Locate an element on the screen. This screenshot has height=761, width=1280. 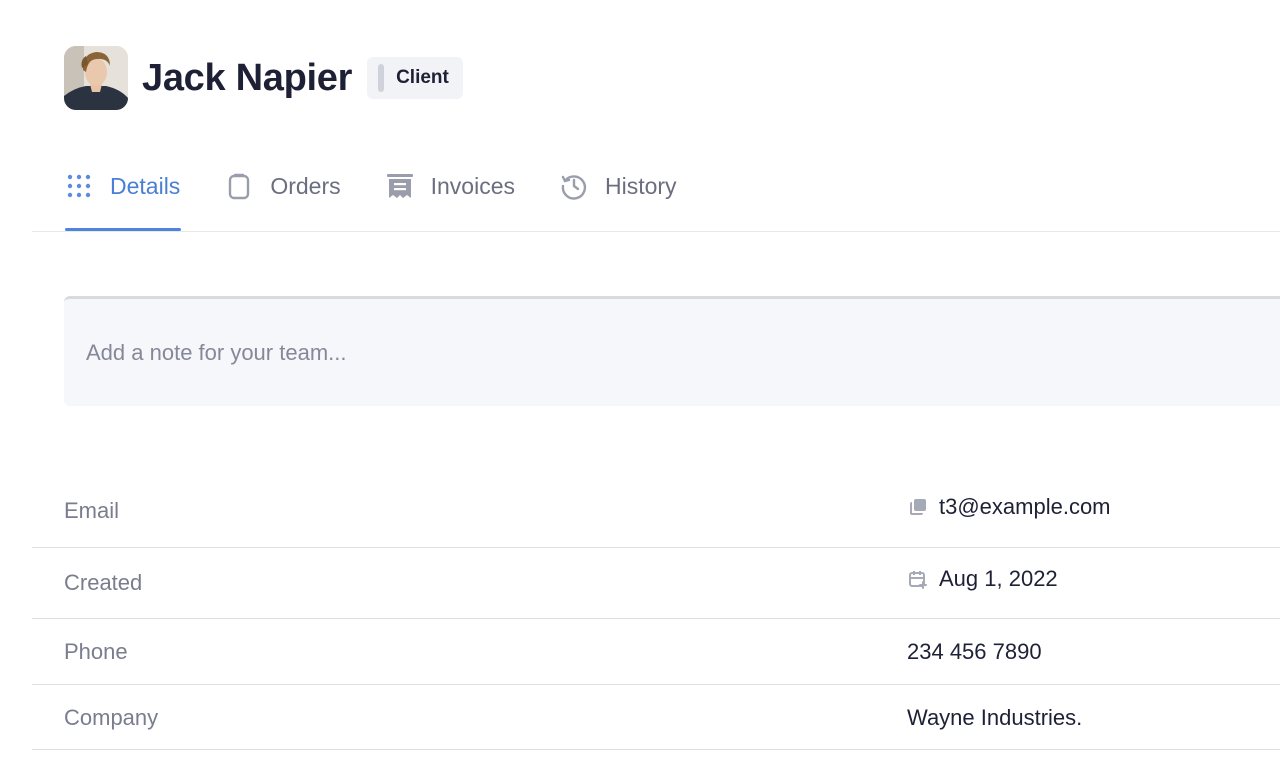
tab-invoices: Invoices is located at coordinates (450, 186).